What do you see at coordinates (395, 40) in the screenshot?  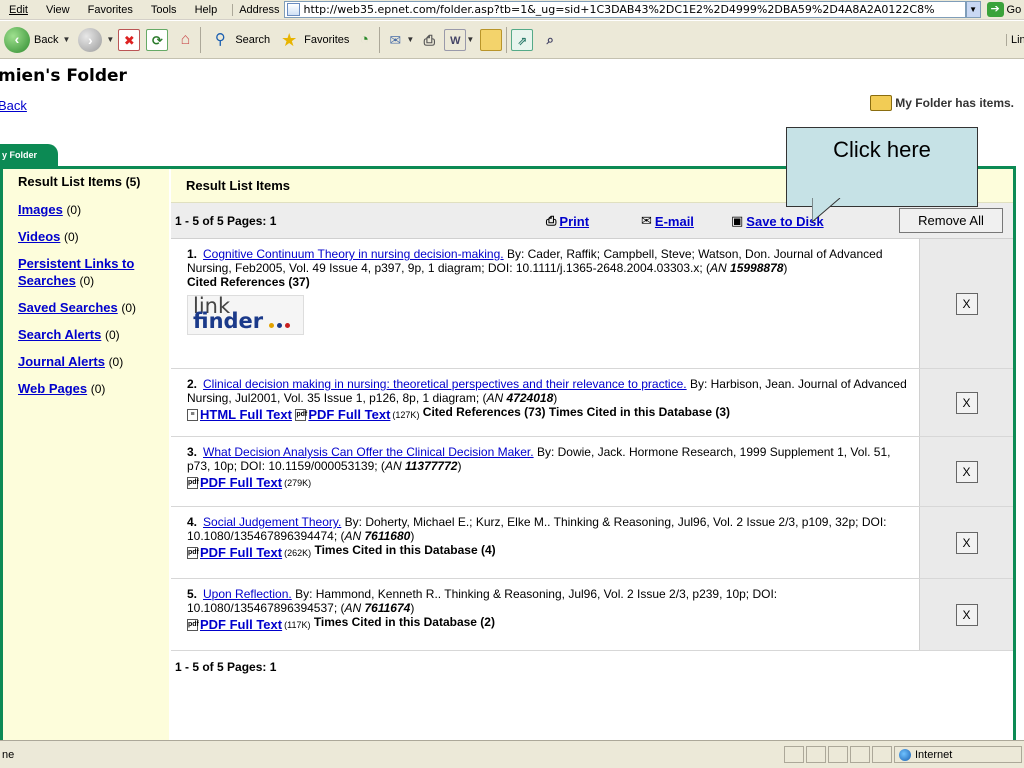 I see `mail-icon: ✉` at bounding box center [395, 40].